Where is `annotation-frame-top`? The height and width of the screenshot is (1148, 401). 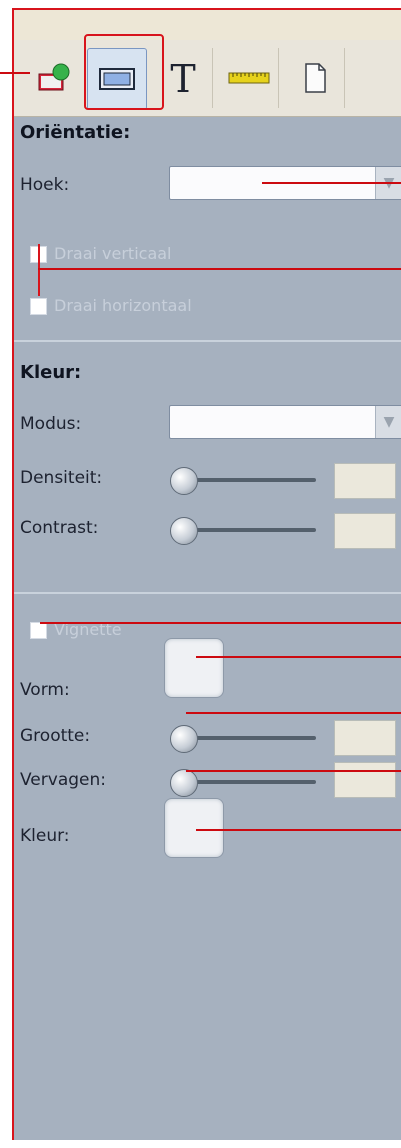 annotation-frame-top is located at coordinates (206, 9).